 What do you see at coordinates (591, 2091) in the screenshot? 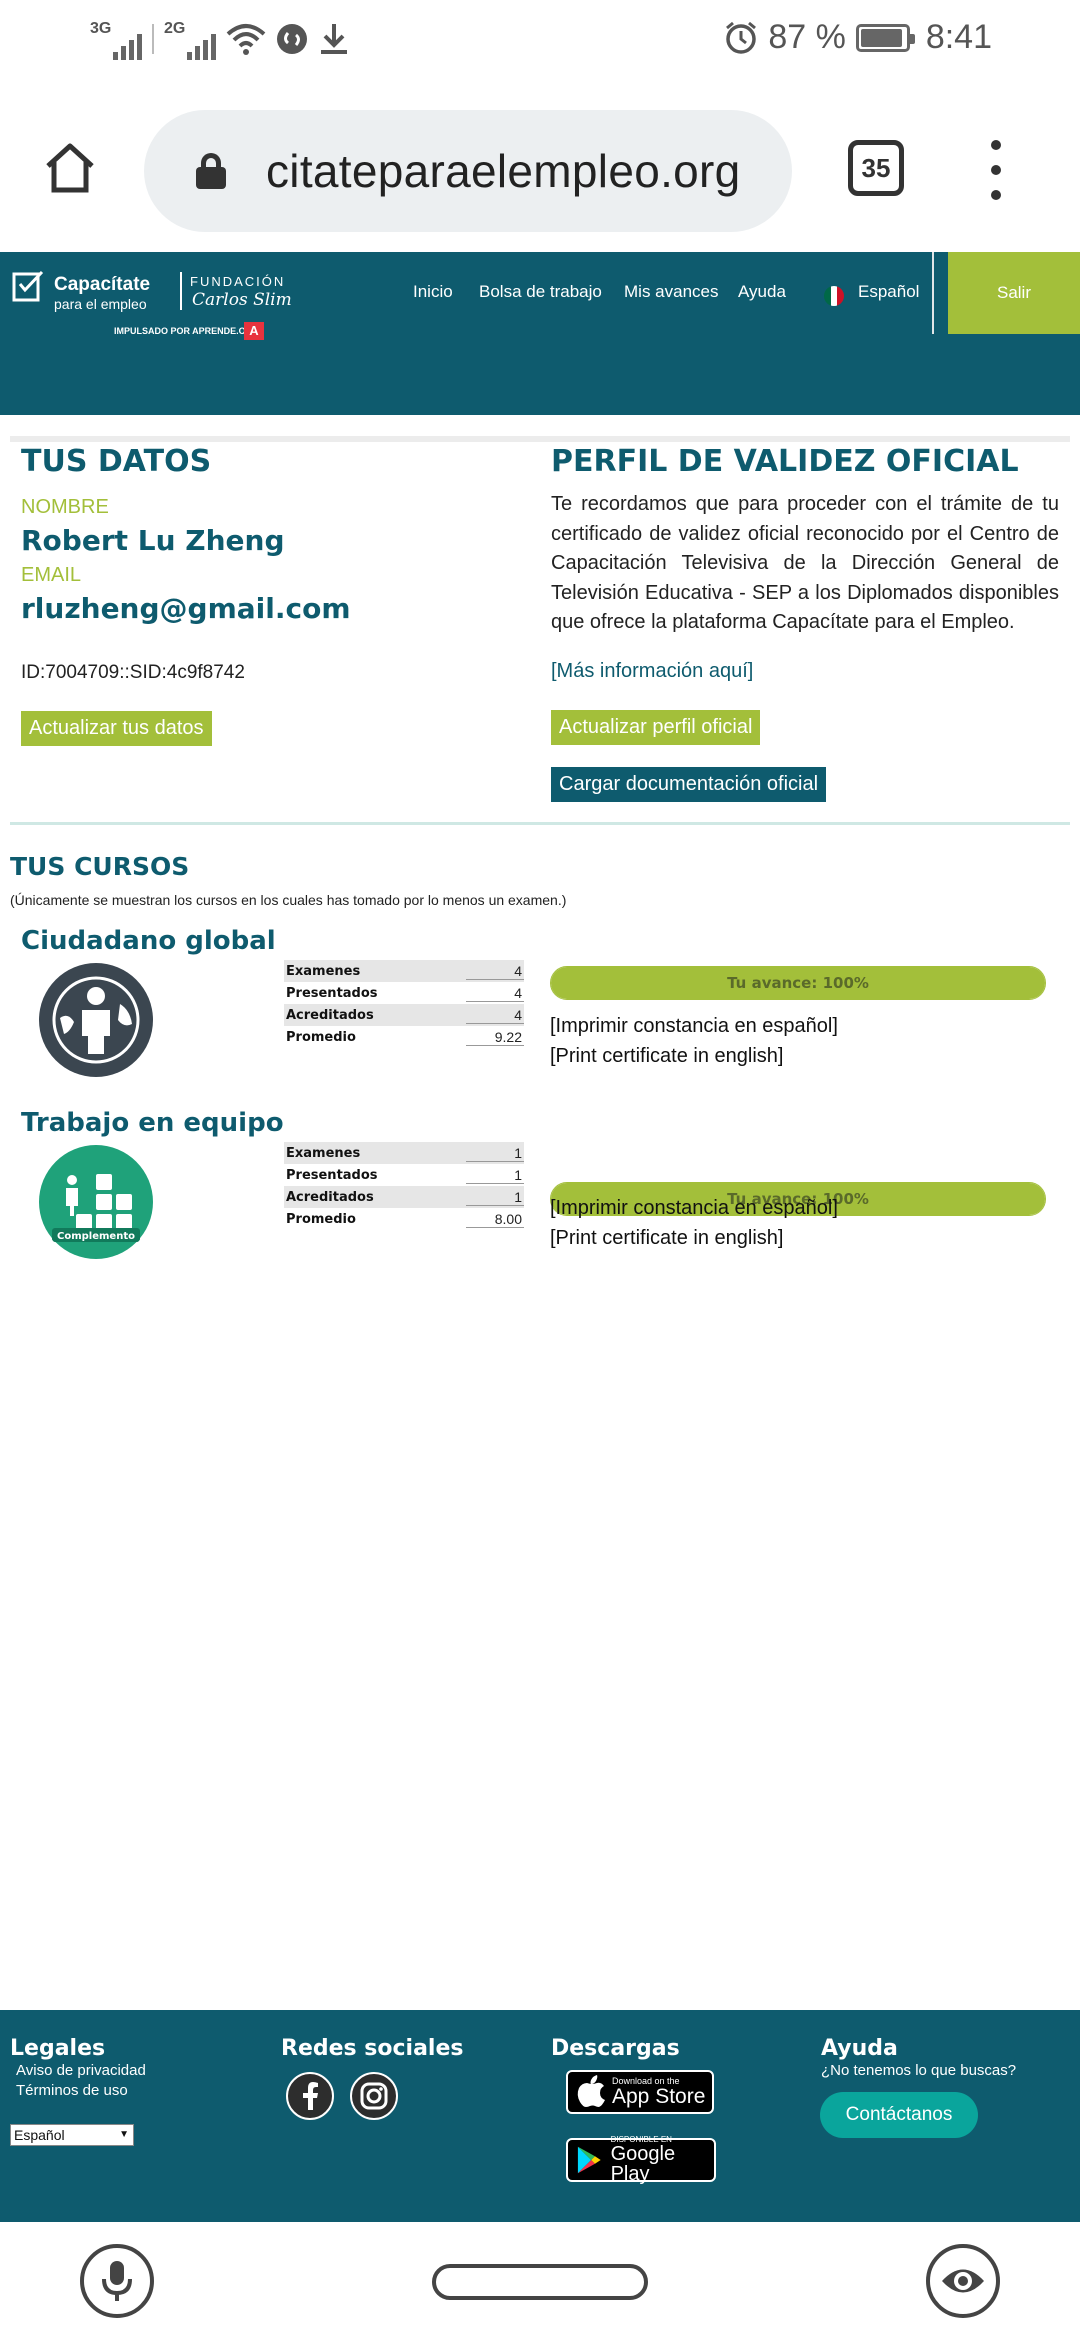
I see `apple-icon` at bounding box center [591, 2091].